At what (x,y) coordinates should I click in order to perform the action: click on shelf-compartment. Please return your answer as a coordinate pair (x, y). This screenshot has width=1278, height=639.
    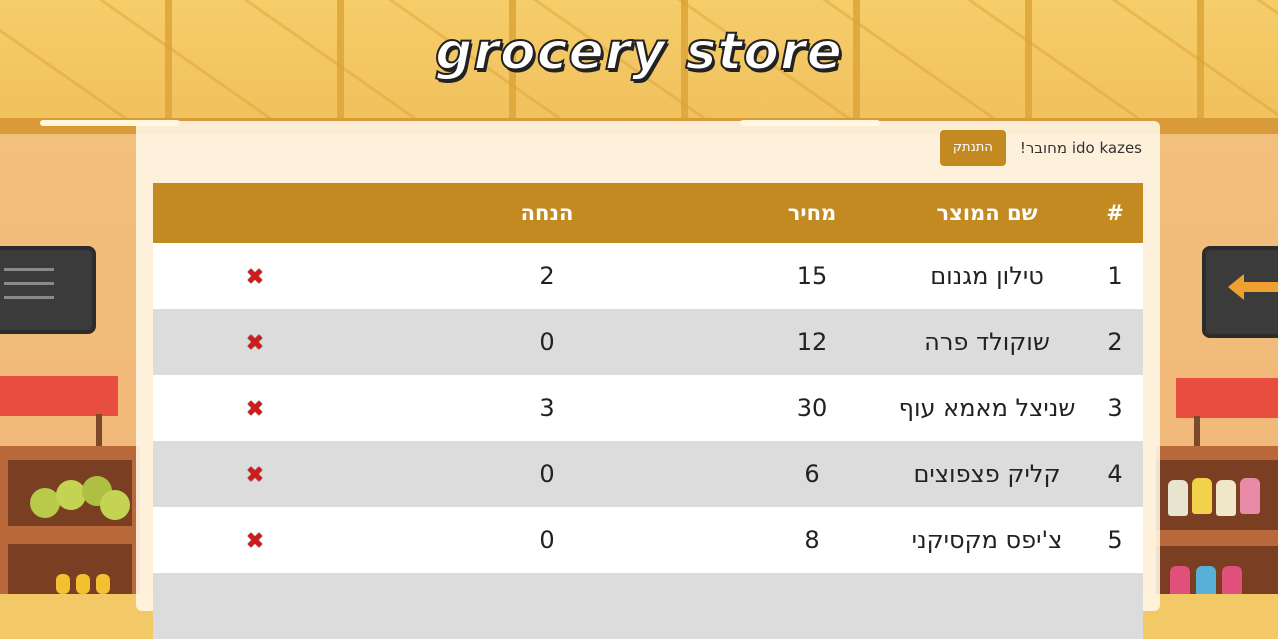
    Looking at the image, I should click on (70, 569).